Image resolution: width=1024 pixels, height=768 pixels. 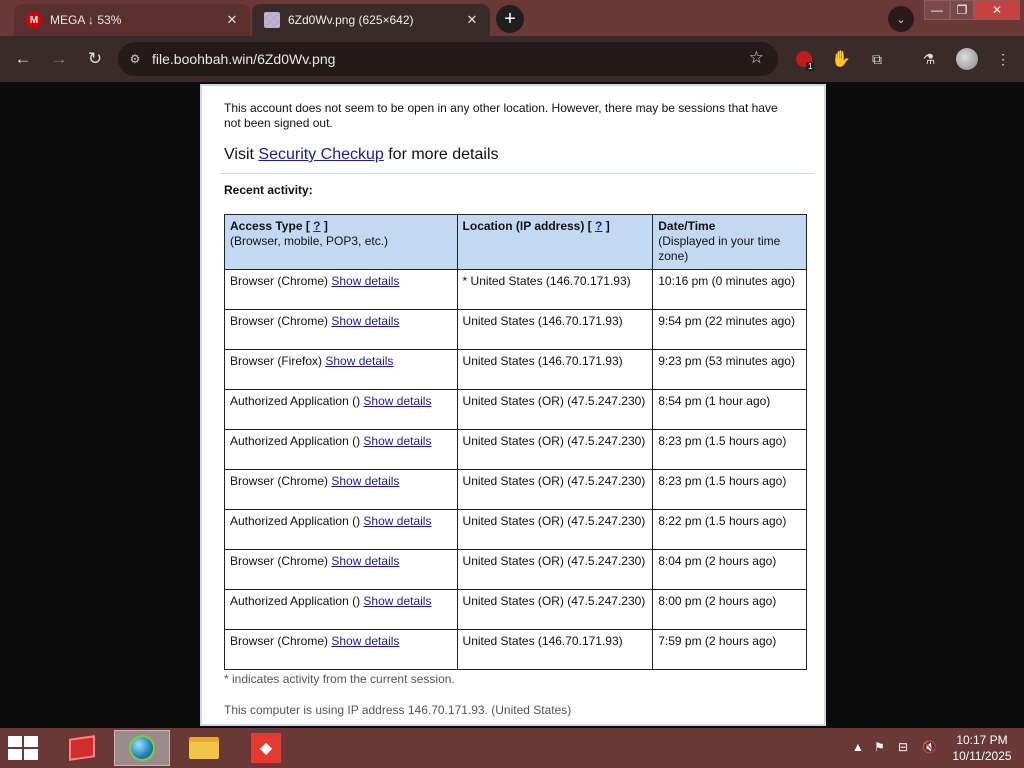 What do you see at coordinates (997, 10) in the screenshot?
I see `close-window-button: ✕` at bounding box center [997, 10].